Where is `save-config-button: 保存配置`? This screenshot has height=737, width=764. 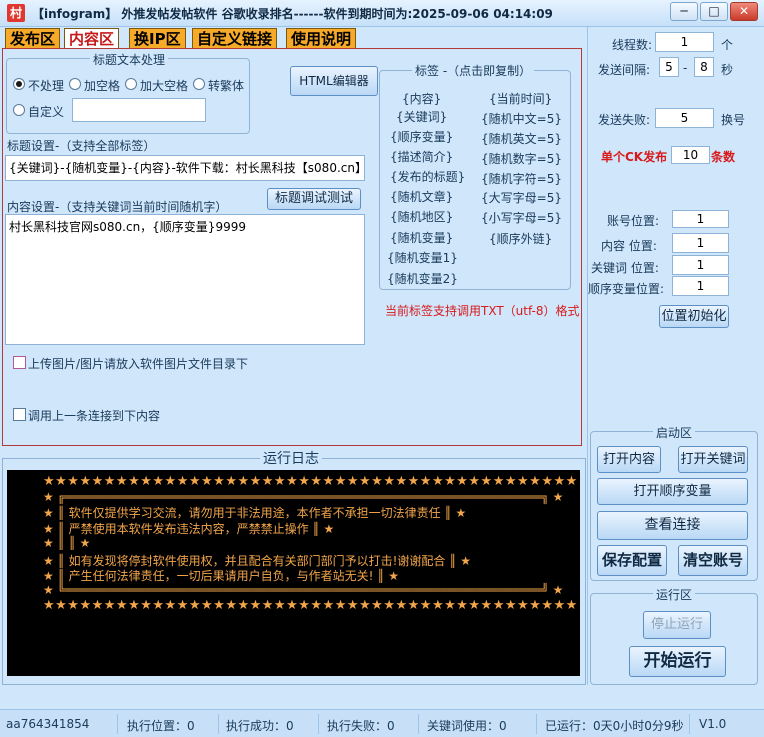
save-config-button: 保存配置 is located at coordinates (632, 560).